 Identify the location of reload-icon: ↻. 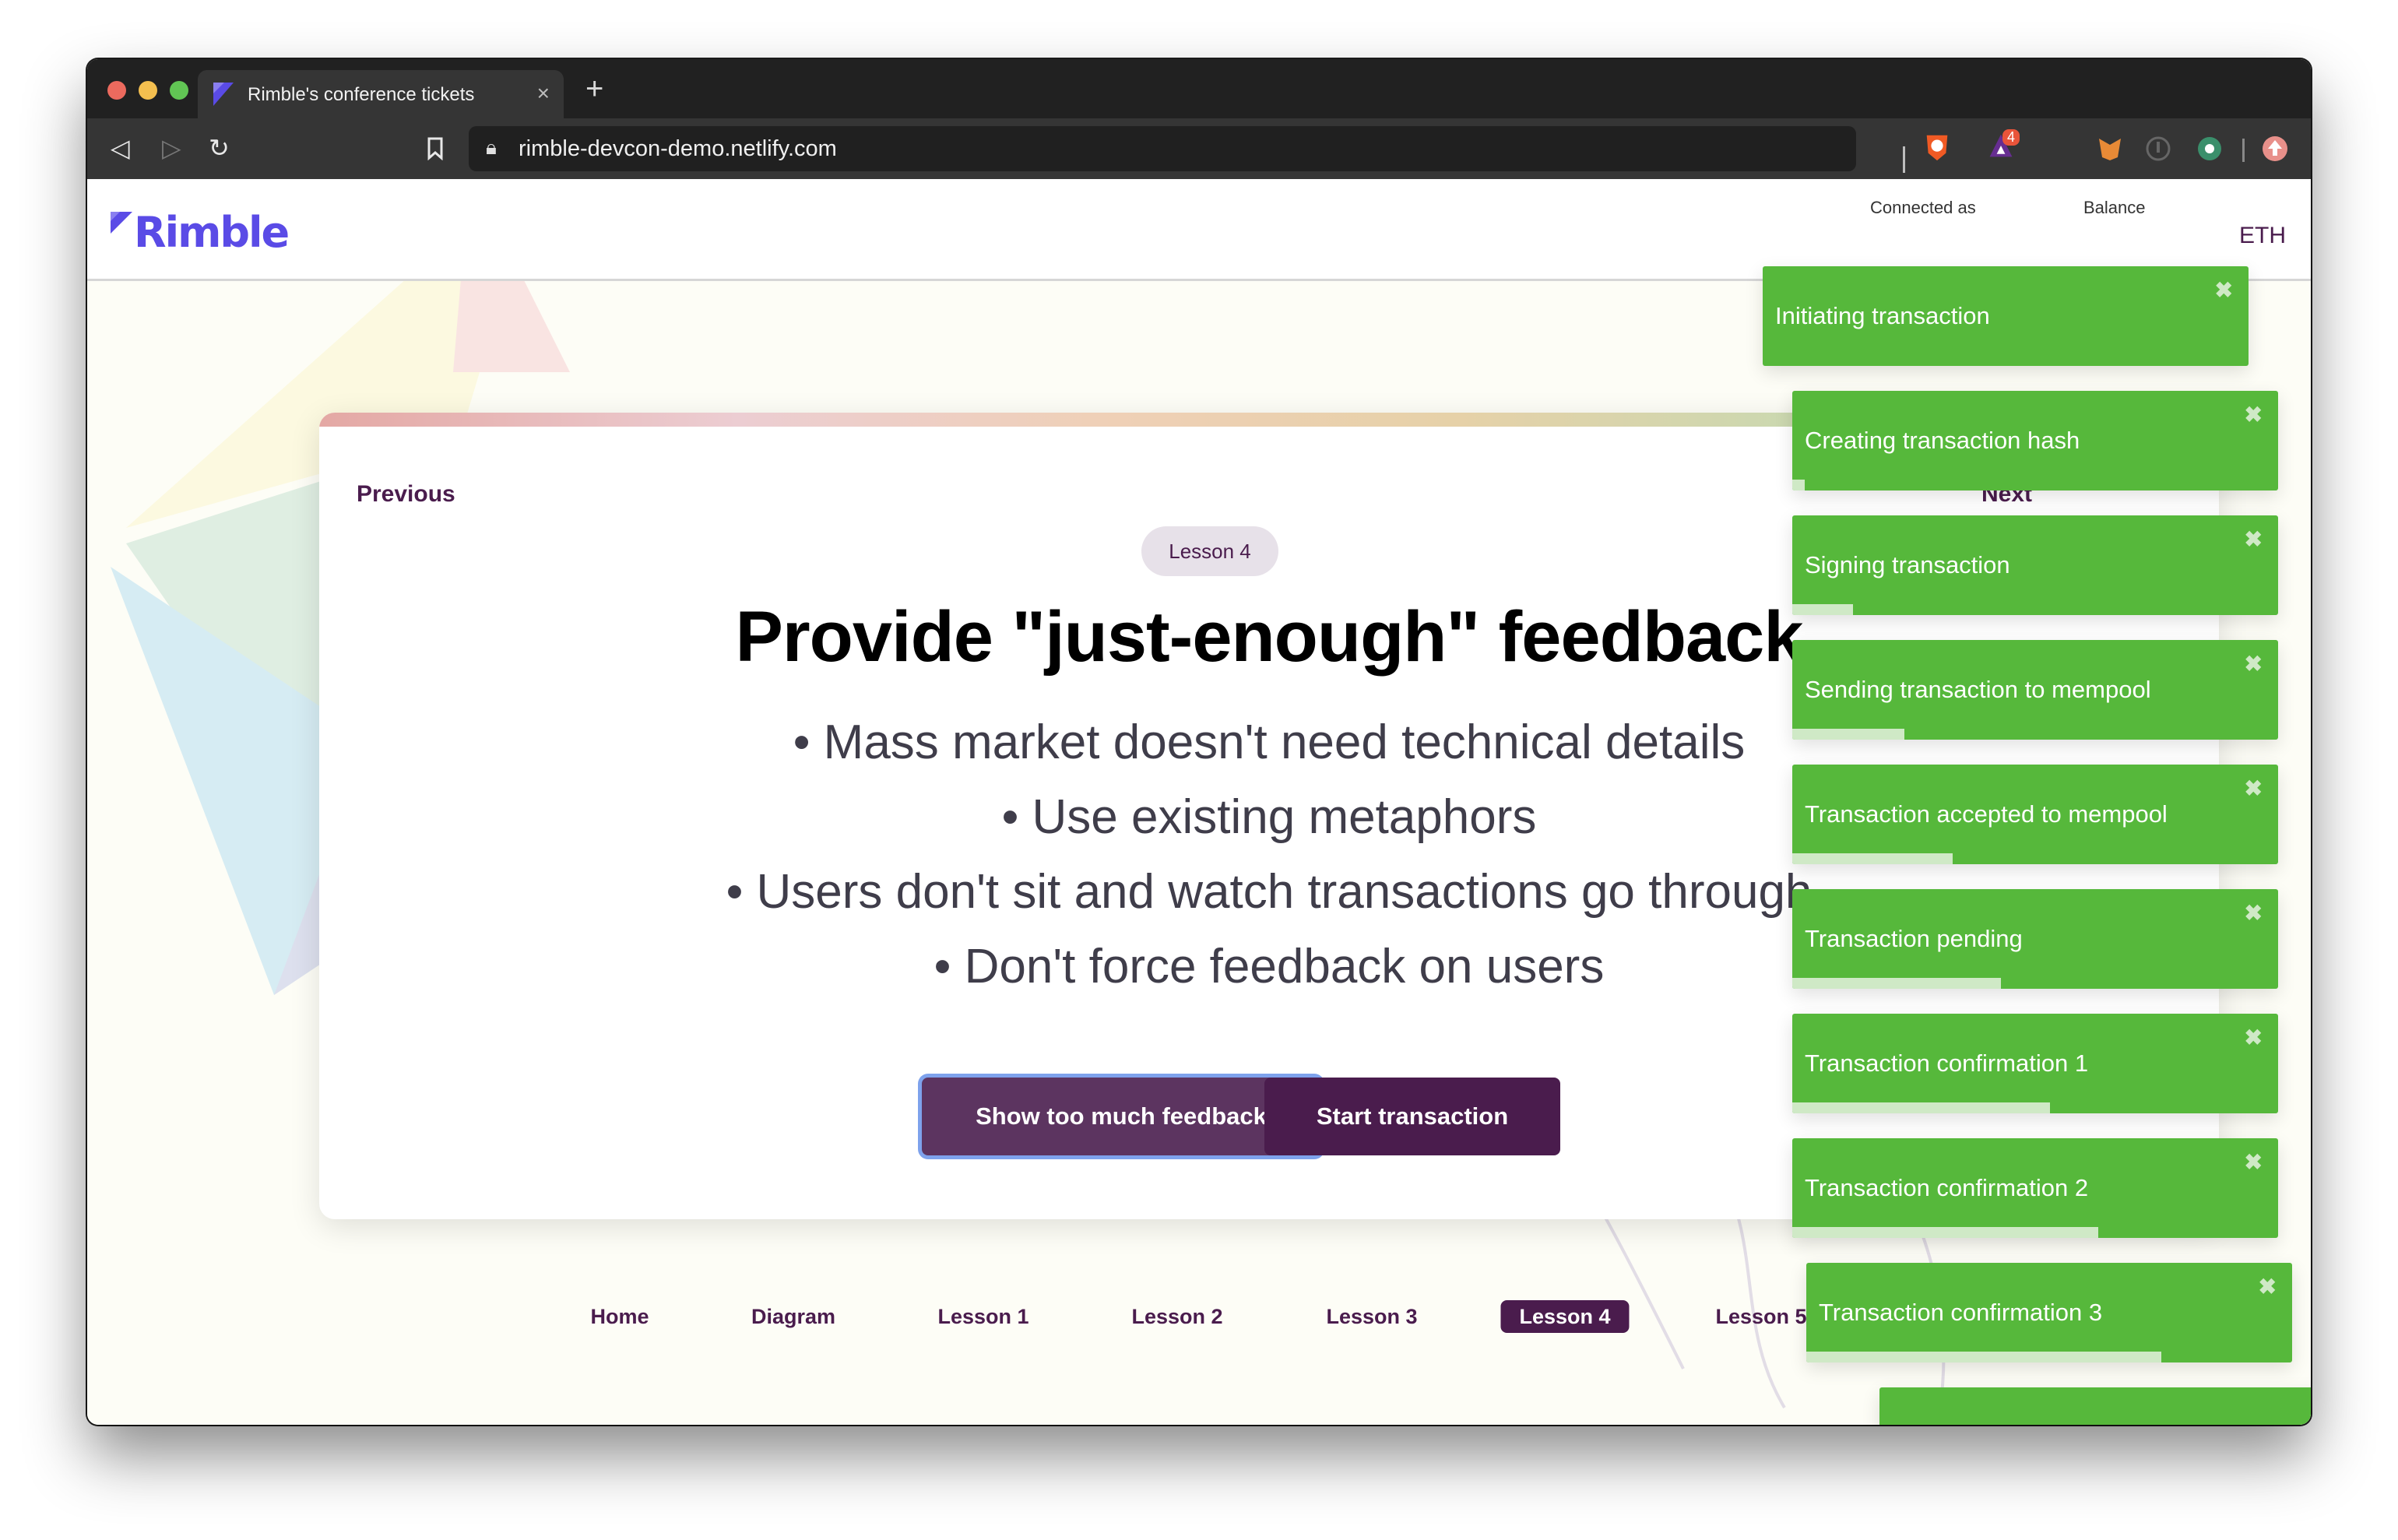
(219, 147).